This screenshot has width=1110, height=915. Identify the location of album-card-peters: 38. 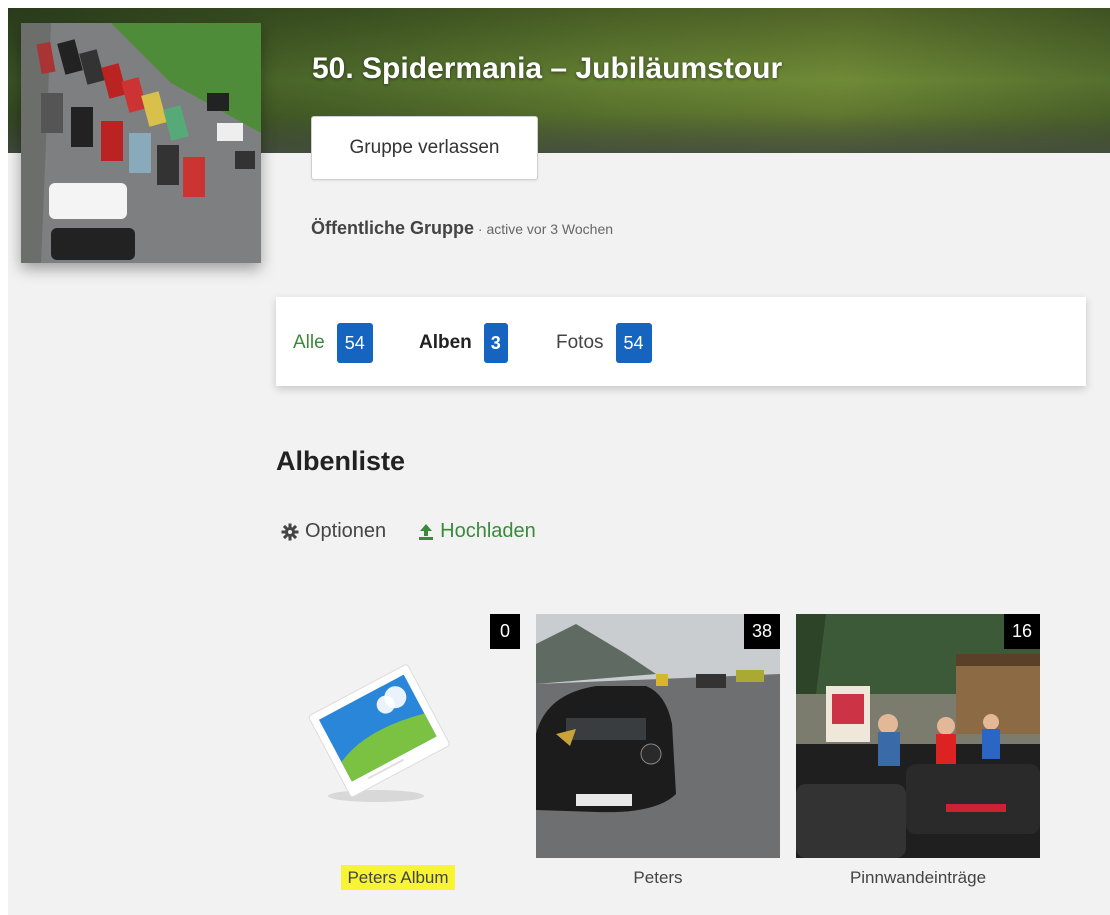
(658, 736).